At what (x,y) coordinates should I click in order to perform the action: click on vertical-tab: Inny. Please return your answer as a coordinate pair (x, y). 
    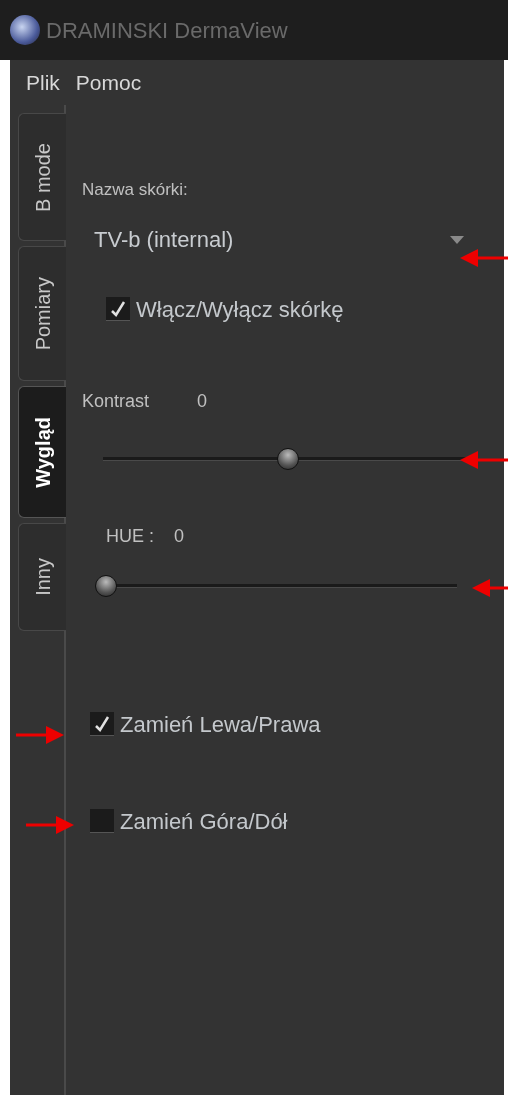
    Looking at the image, I should click on (42, 577).